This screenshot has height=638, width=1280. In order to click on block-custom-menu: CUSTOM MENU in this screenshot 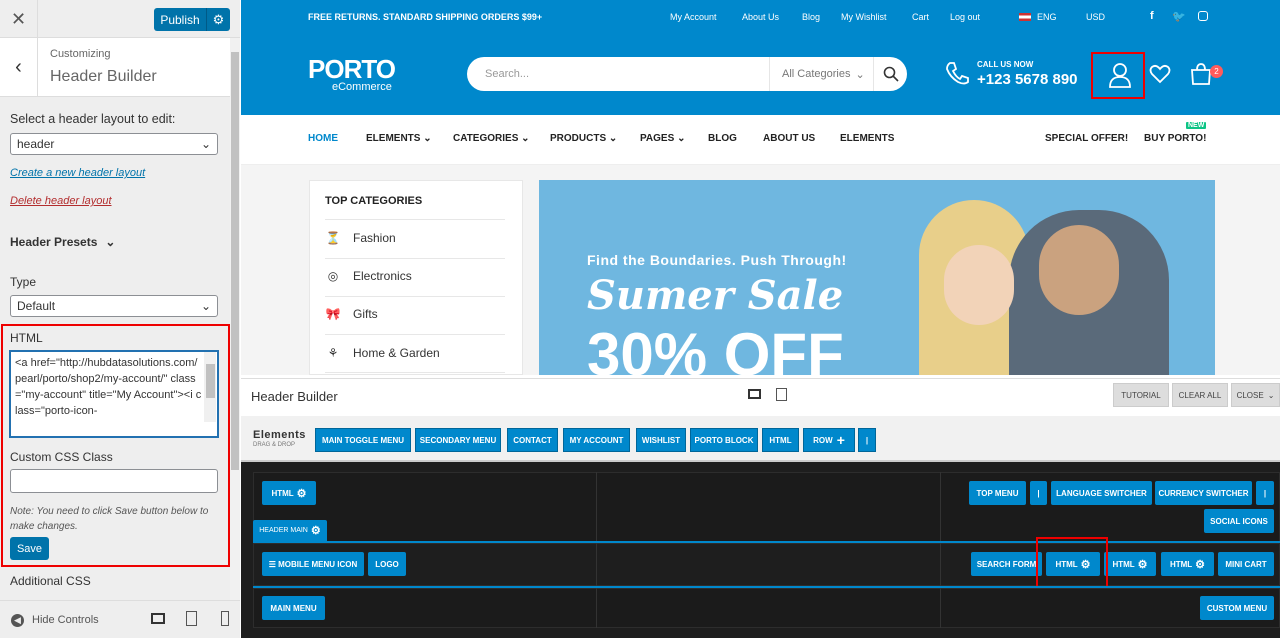, I will do `click(1237, 608)`.